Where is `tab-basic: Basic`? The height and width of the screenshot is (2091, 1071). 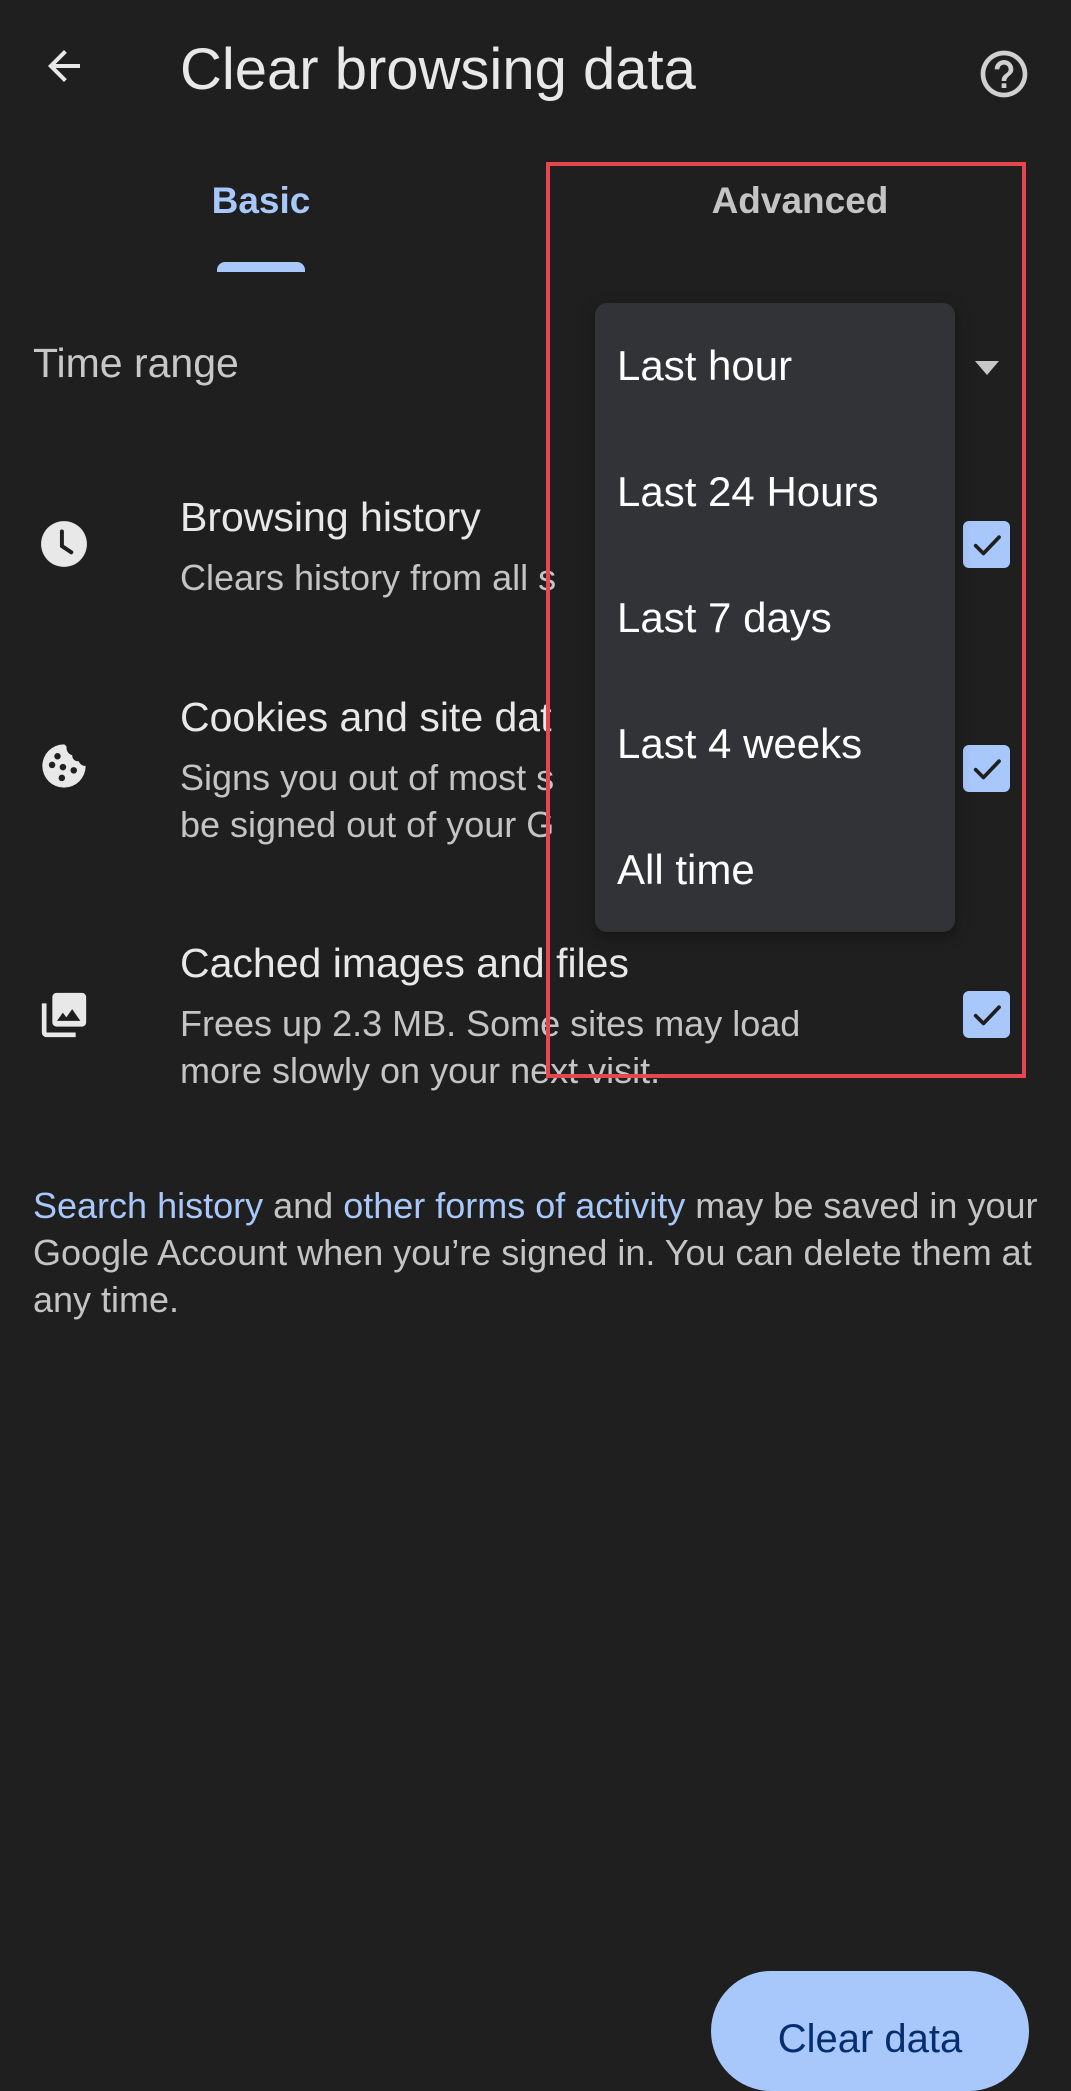 tab-basic: Basic is located at coordinates (261, 225).